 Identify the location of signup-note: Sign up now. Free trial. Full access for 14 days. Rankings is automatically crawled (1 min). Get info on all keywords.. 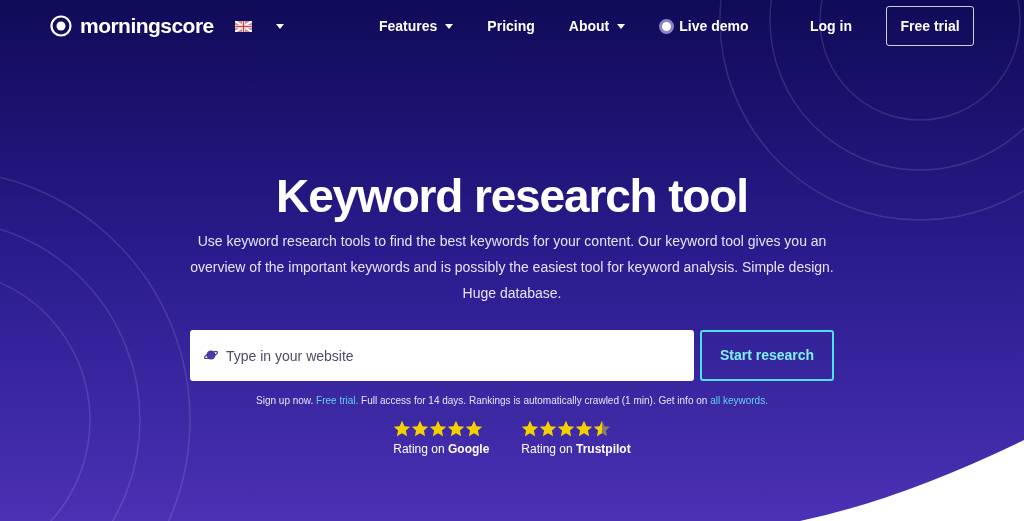
(512, 401).